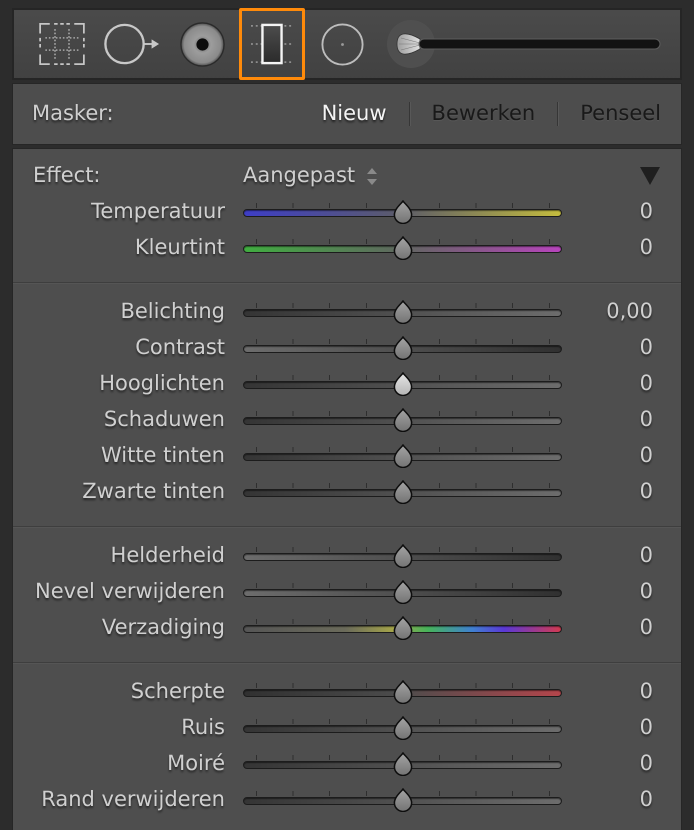 The width and height of the screenshot is (694, 830). I want to click on circle-dot-icon, so click(342, 44).